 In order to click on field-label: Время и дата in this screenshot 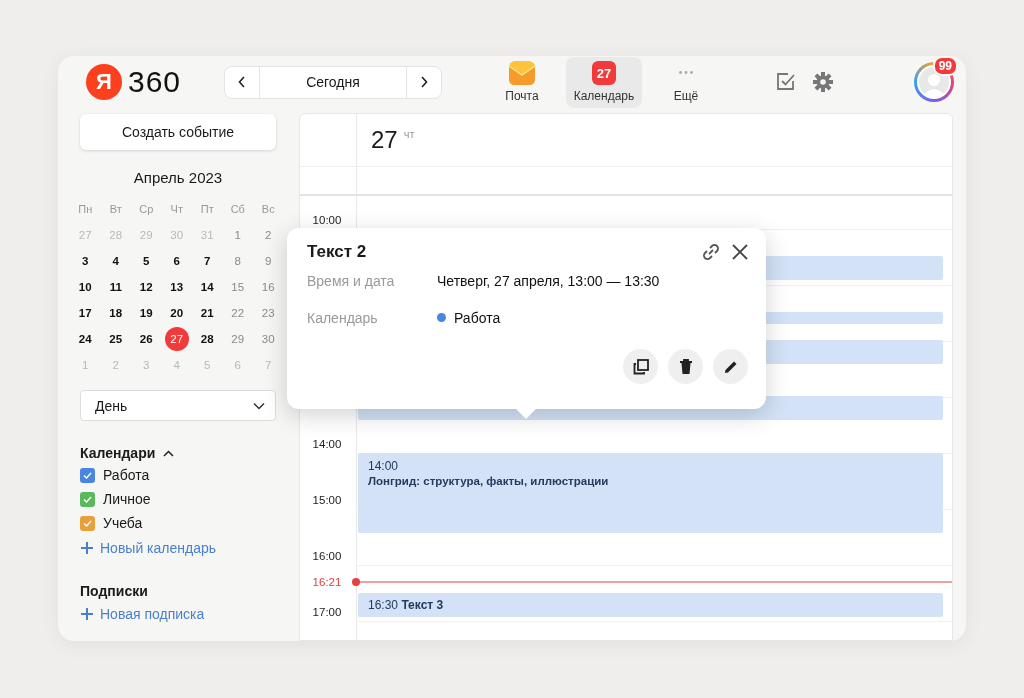, I will do `click(351, 280)`.